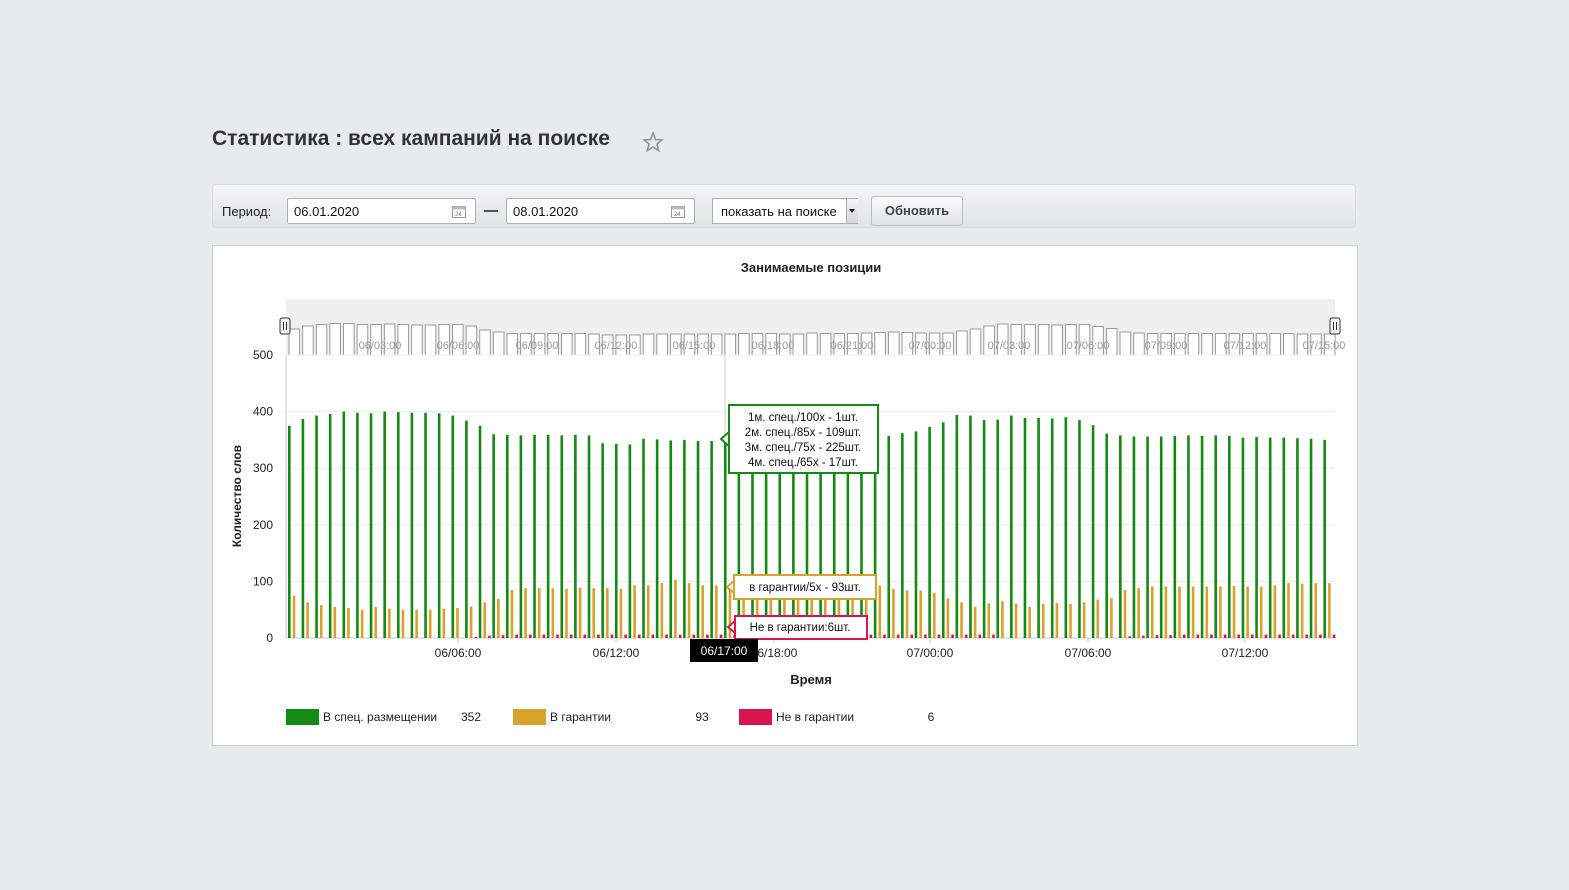 The image size is (1569, 890). I want to click on handle-box, so click(1335, 326).